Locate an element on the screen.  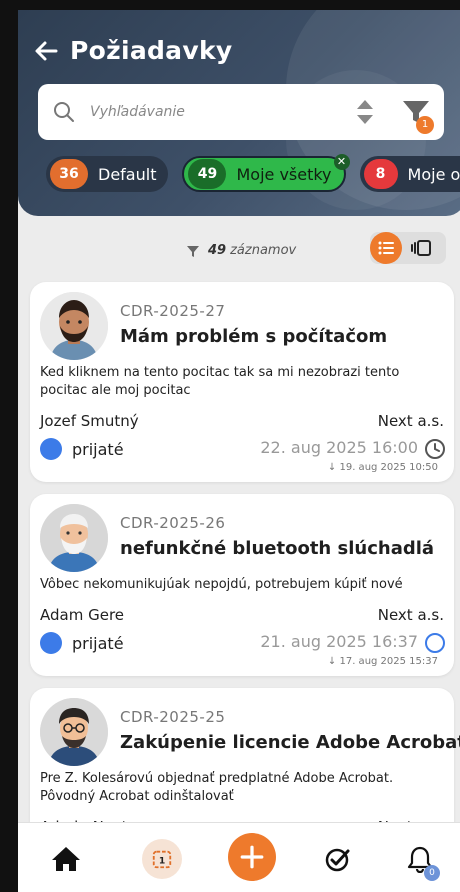
bell-icon: 0 is located at coordinates (420, 860).